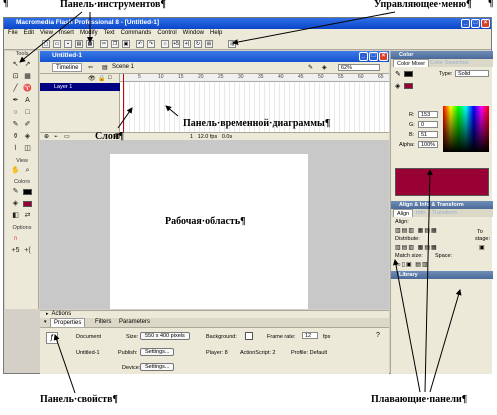  Describe the element at coordinates (172, 111) in the screenshot. I see `timeline-arrow` at that location.